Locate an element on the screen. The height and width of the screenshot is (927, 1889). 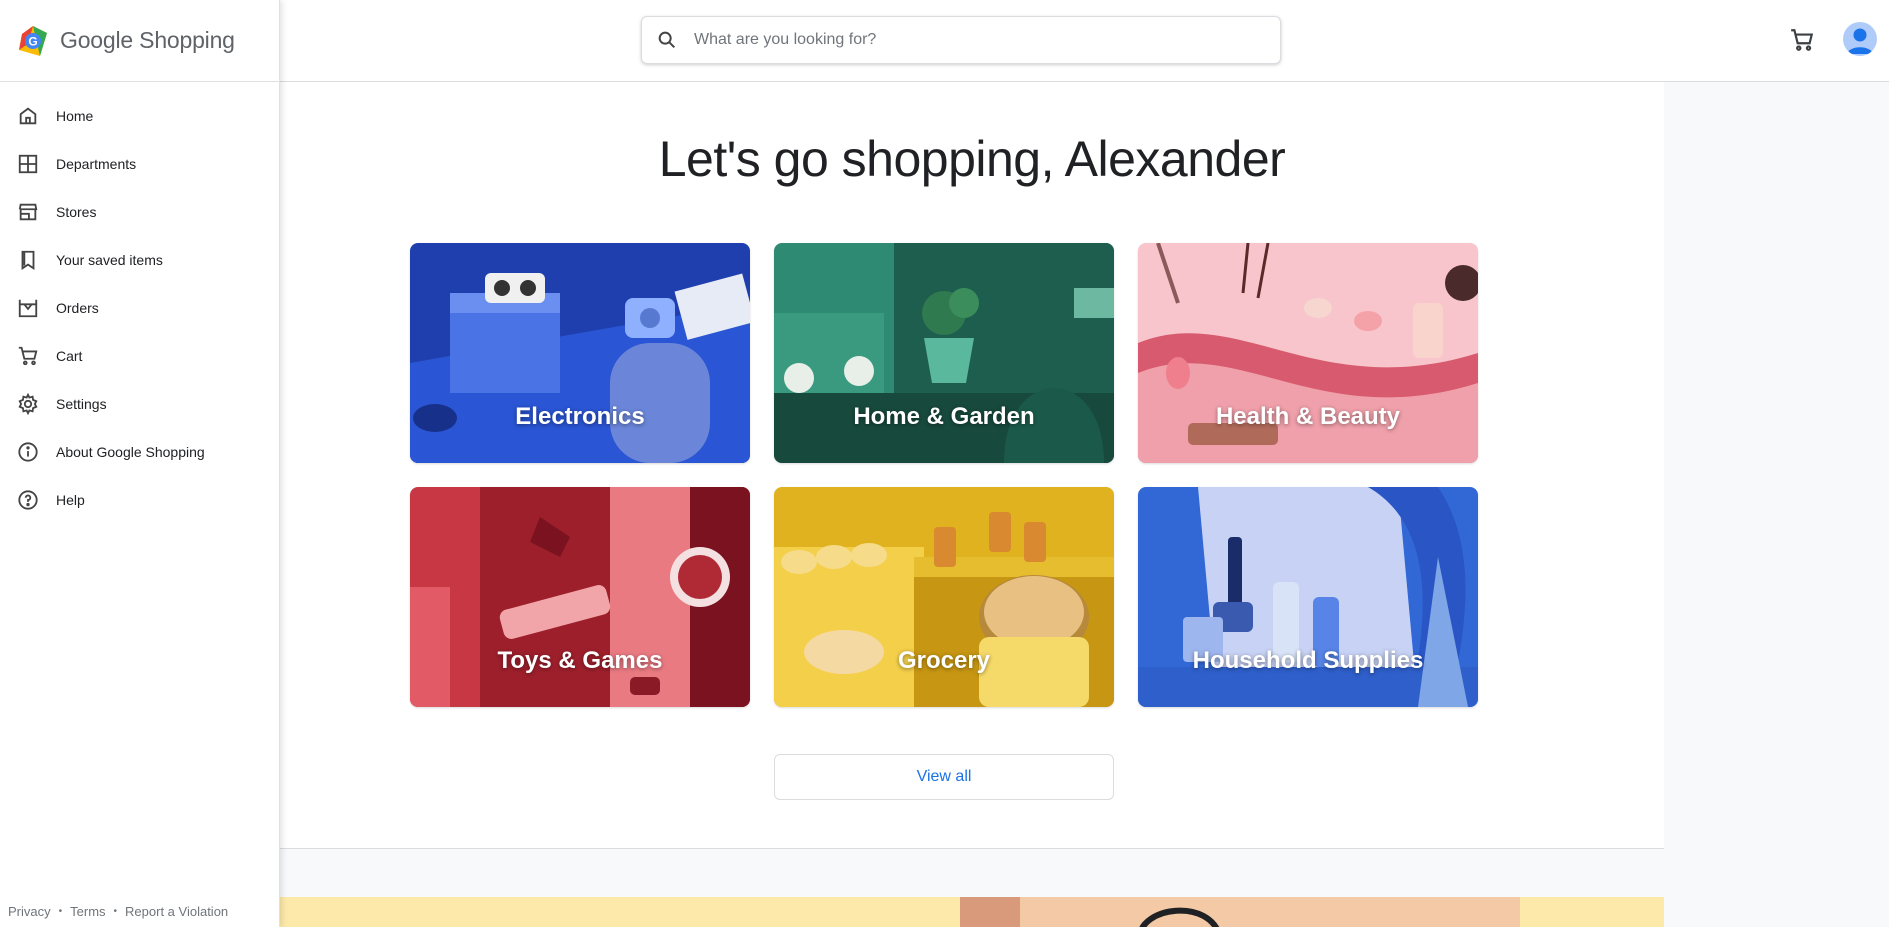
category-tile-electronics: Electronics is located at coordinates (580, 353).